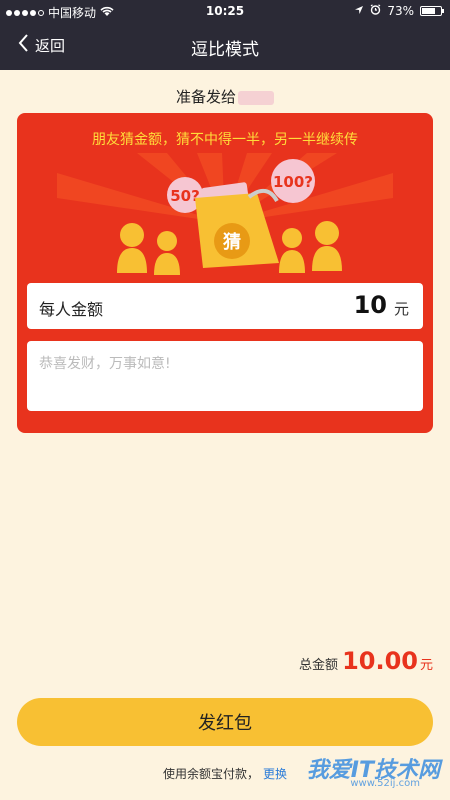  Describe the element at coordinates (380, 661) in the screenshot. I see `total-value: 10.00` at that location.